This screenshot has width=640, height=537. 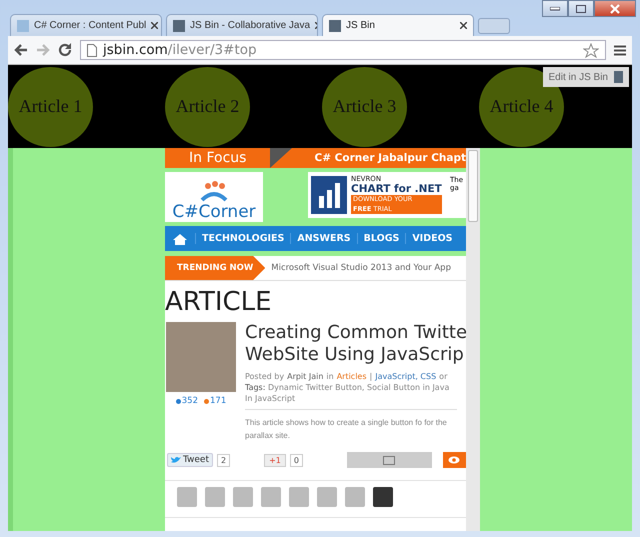 I want to click on nav-item: BLOGS, so click(x=381, y=238).